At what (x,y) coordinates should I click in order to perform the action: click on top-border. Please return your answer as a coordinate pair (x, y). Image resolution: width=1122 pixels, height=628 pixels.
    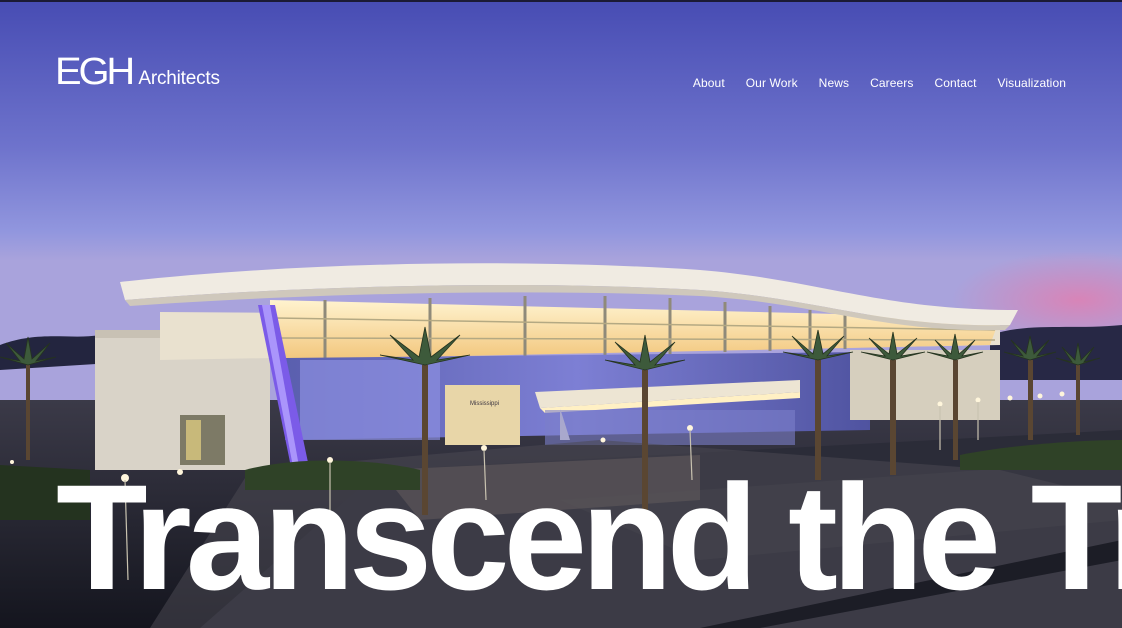
    Looking at the image, I should click on (561, 1).